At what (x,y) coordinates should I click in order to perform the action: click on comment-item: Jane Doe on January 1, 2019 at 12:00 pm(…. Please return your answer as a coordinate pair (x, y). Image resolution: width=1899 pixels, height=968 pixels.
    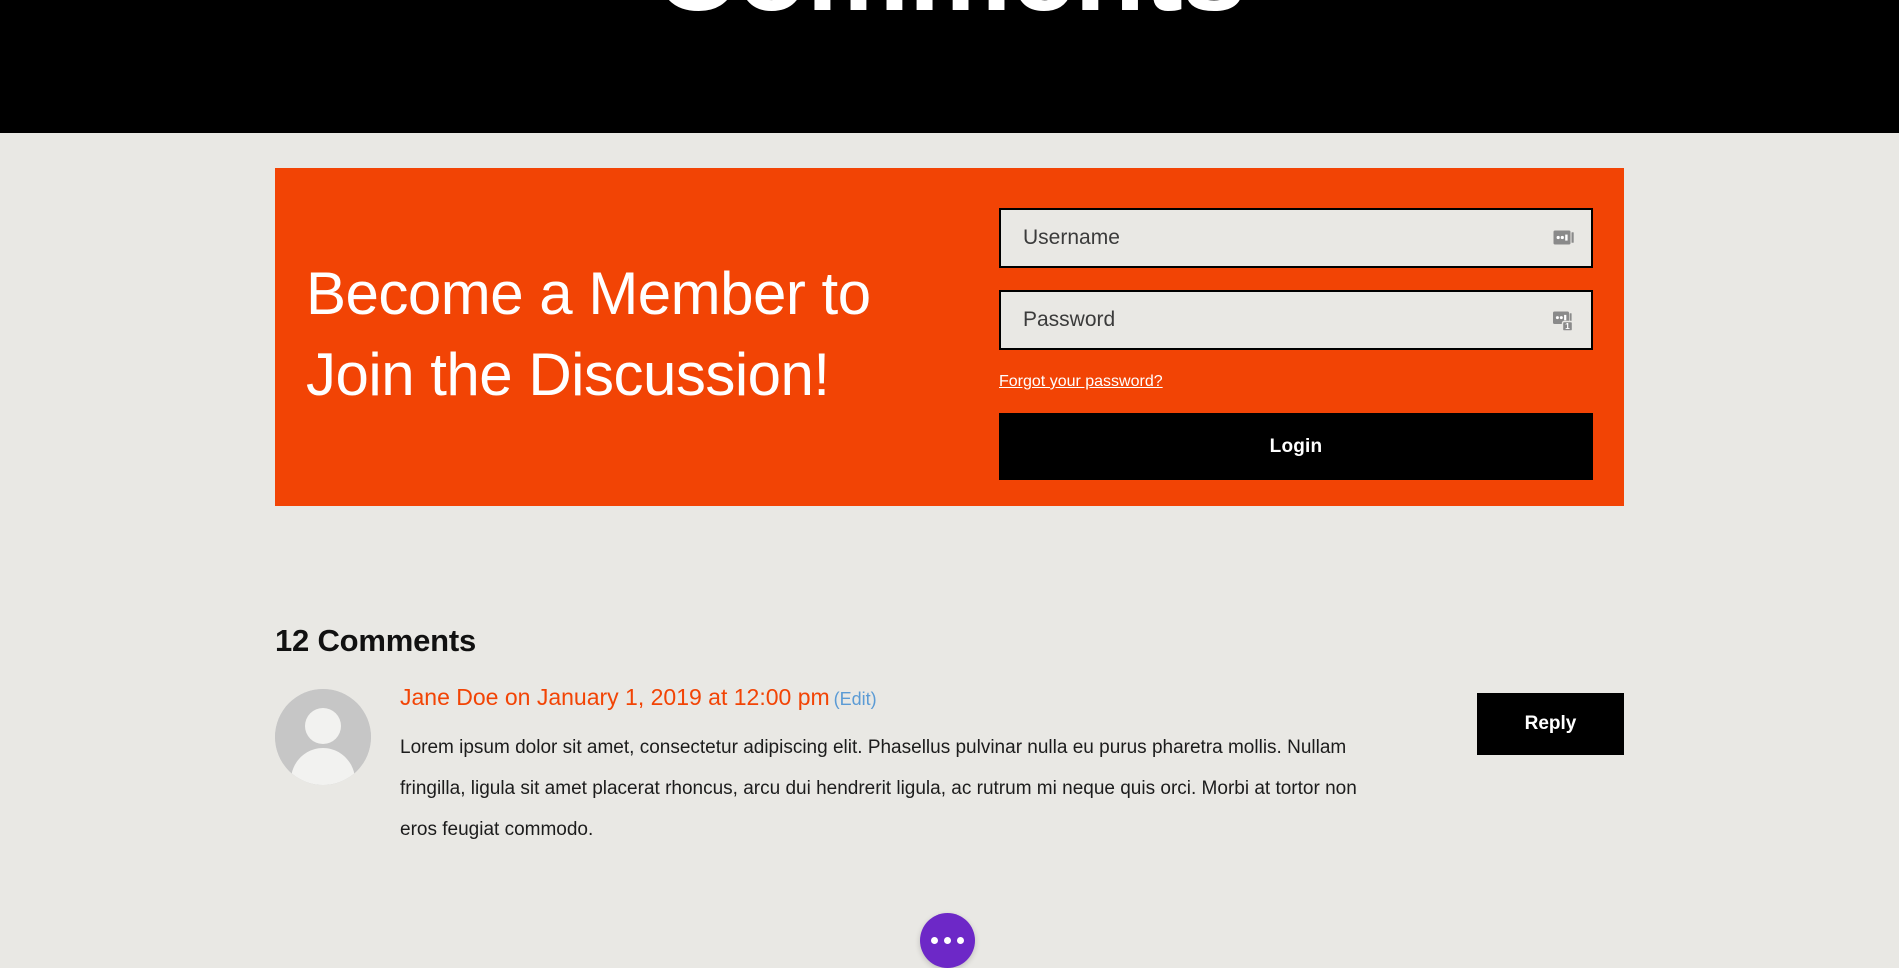
    Looking at the image, I should click on (949, 765).